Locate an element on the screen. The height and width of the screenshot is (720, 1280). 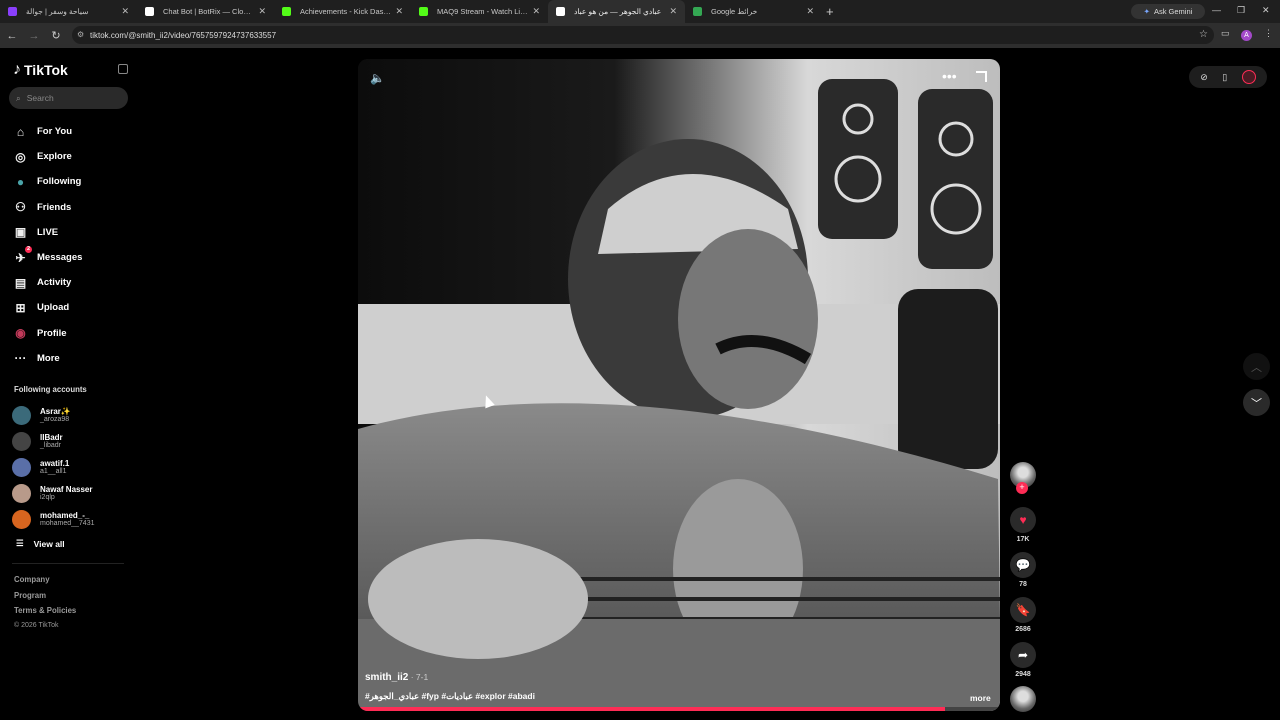
like-button: ♥ 17K is located at coordinates (1023, 525).